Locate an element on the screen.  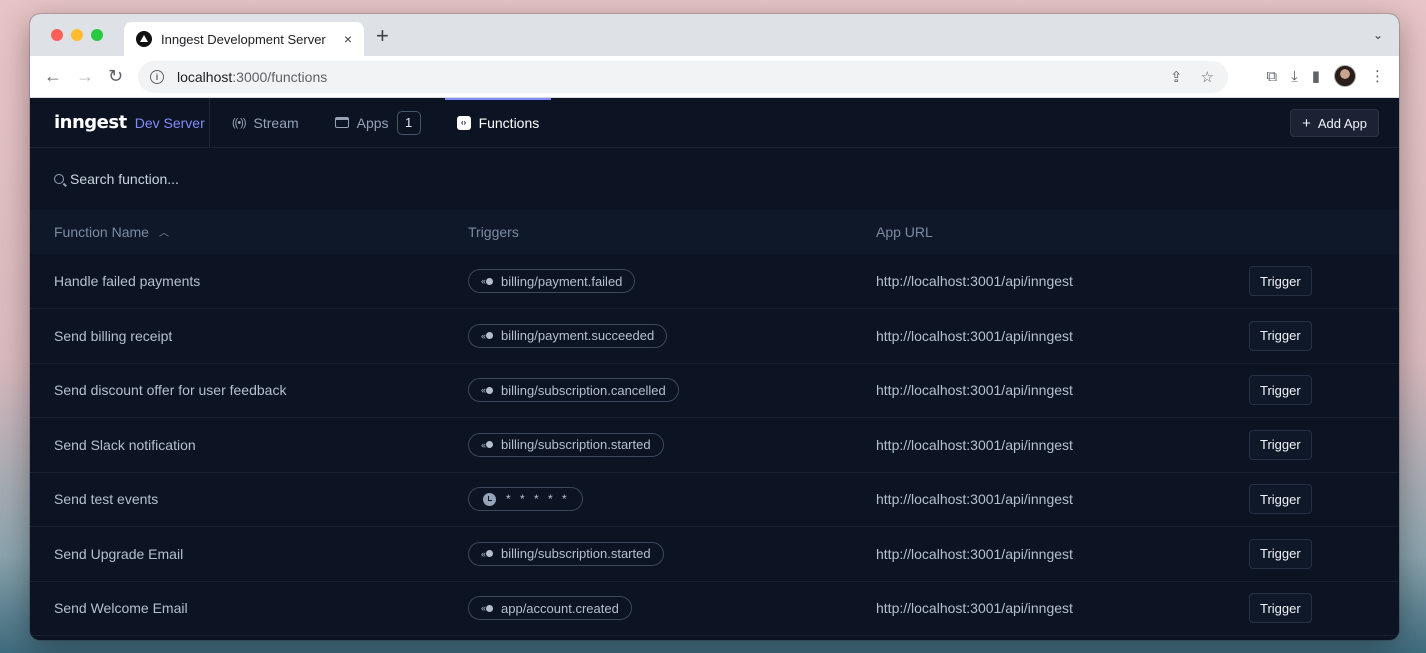
close-tab-icon: × is located at coordinates (348, 39).